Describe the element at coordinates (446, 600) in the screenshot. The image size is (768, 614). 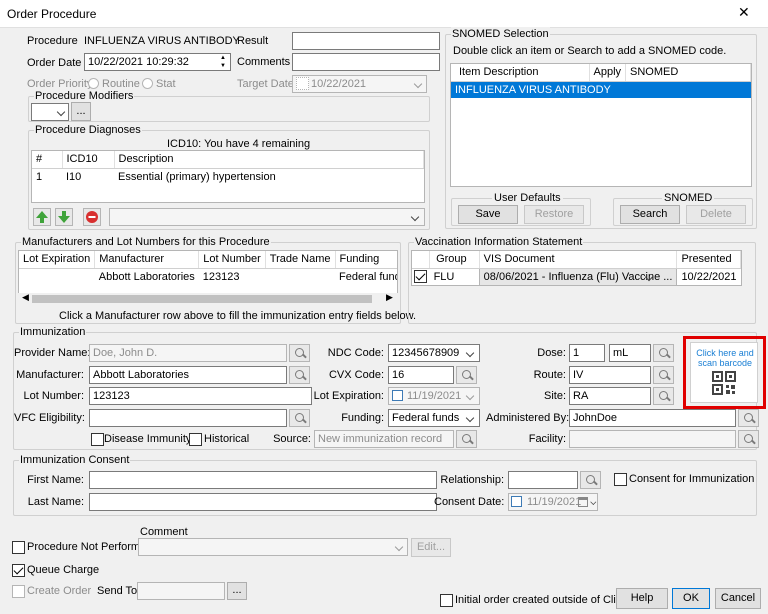
I see `initial-order-checkbox` at that location.